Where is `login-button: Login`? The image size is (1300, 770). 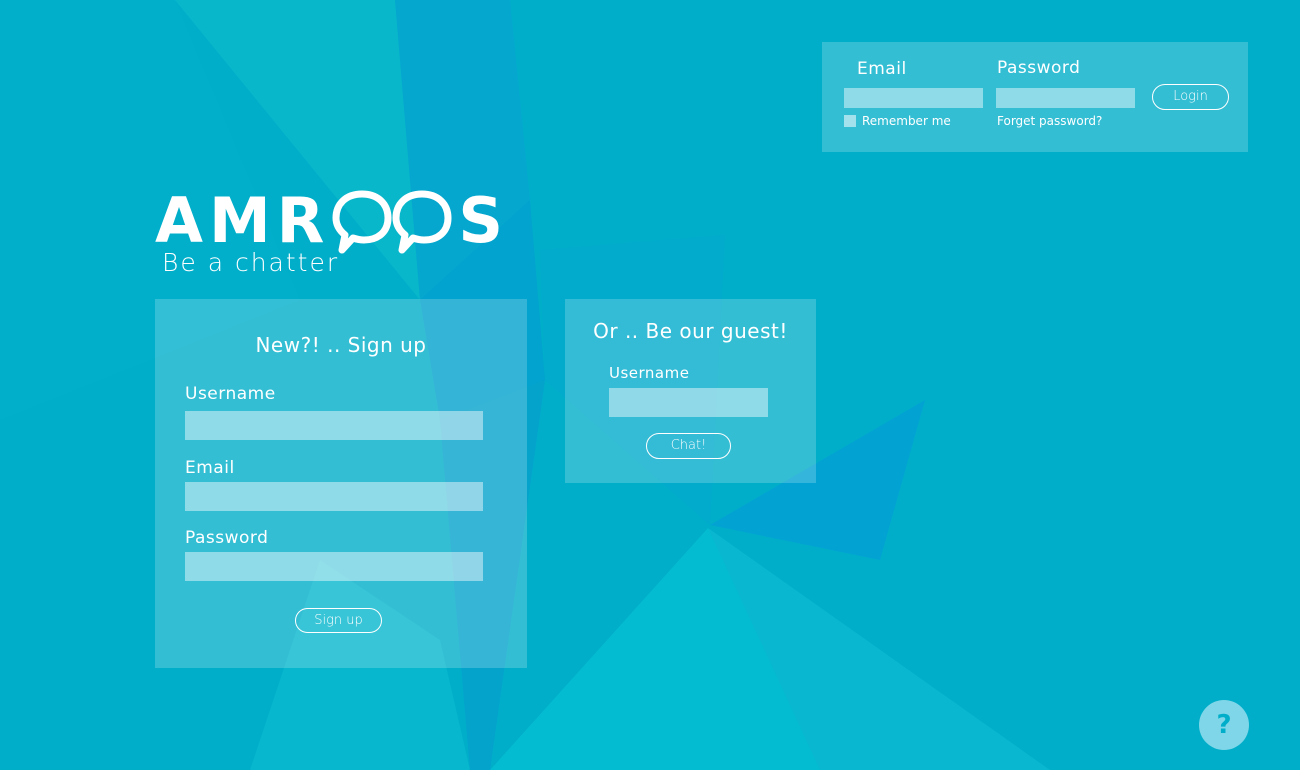 login-button: Login is located at coordinates (1190, 97).